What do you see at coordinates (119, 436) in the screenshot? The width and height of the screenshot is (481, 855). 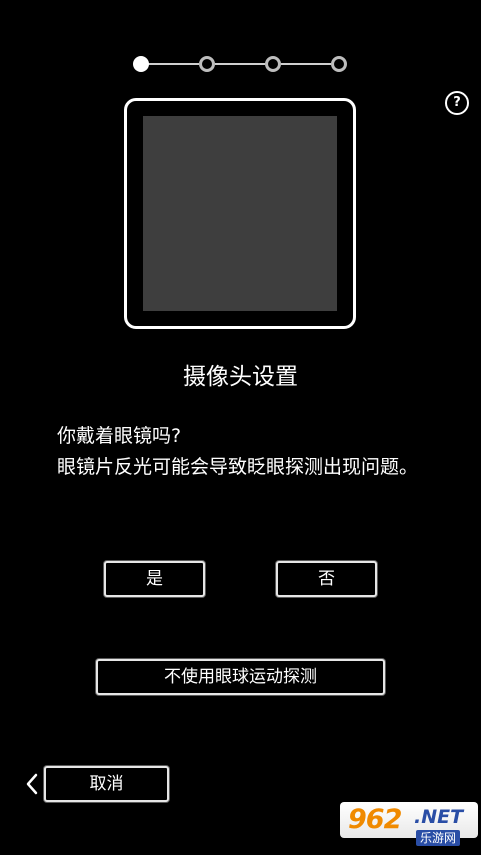 I see `question-line-1: 你戴着眼镜吗?` at bounding box center [119, 436].